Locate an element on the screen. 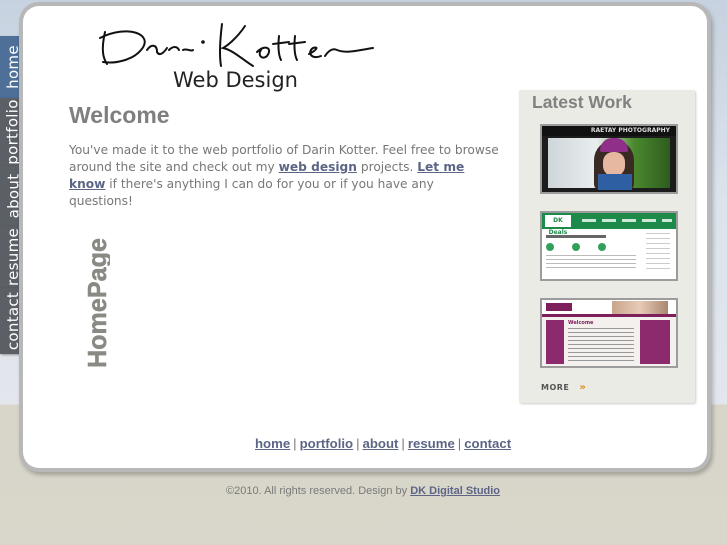 Image resolution: width=727 pixels, height=545 pixels. footer-link-about: about is located at coordinates (381, 443).